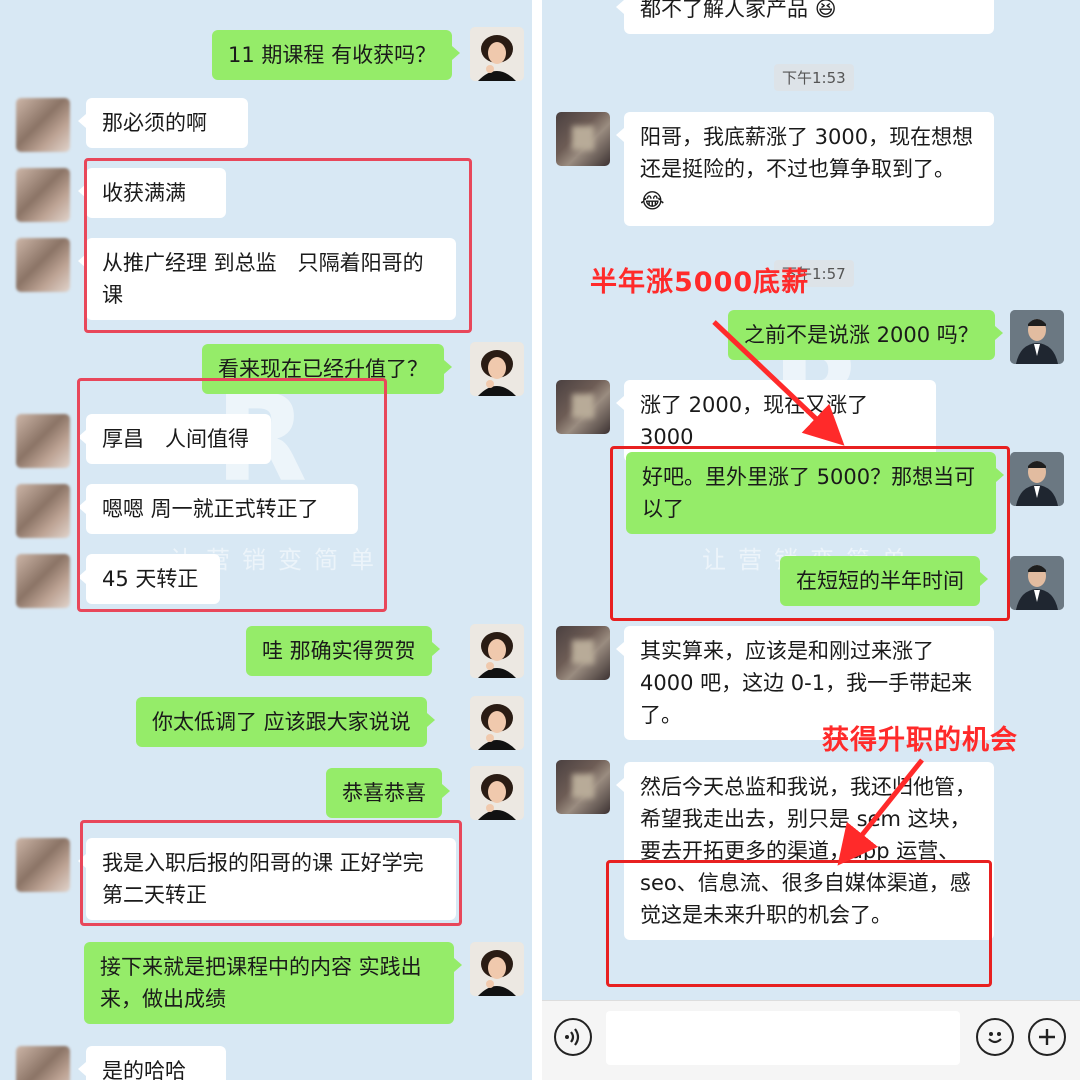 The width and height of the screenshot is (1080, 1080). Describe the element at coordinates (818, 593) in the screenshot. I see `annotation-arrows` at that location.